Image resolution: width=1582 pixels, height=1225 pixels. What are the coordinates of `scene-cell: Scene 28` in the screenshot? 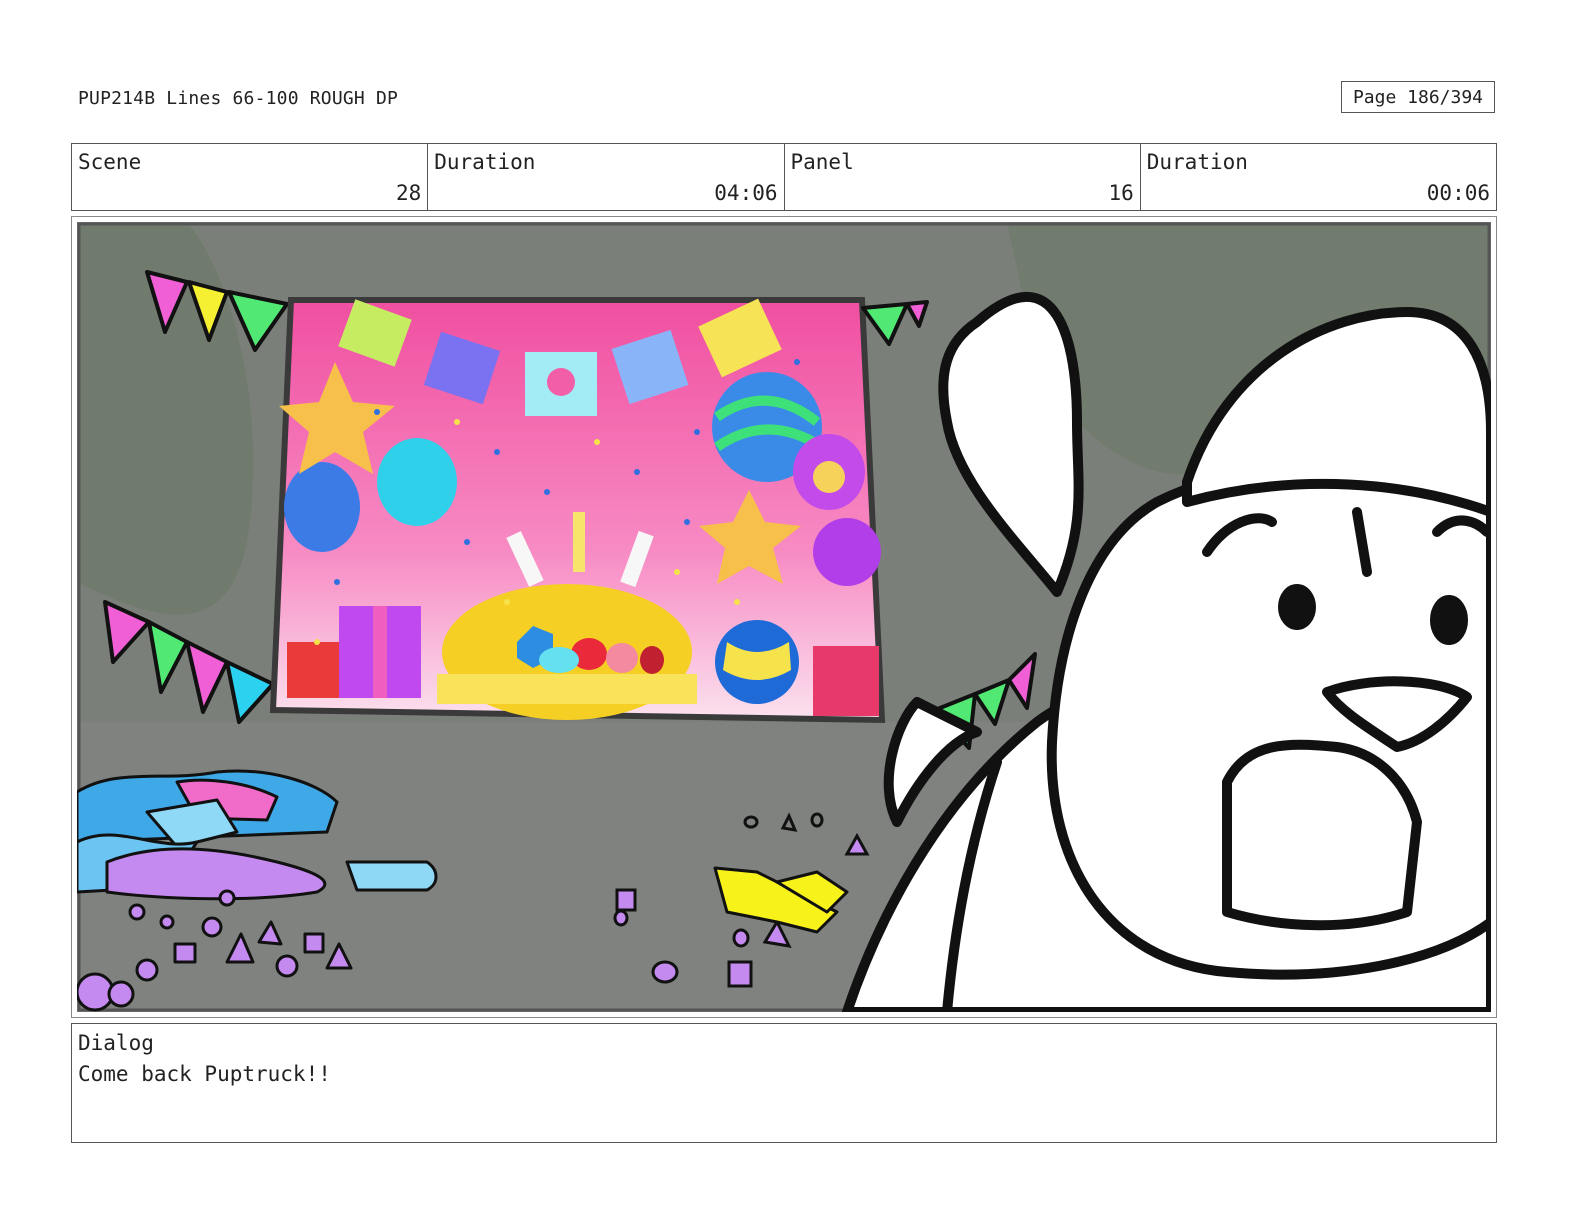 It's located at (250, 177).